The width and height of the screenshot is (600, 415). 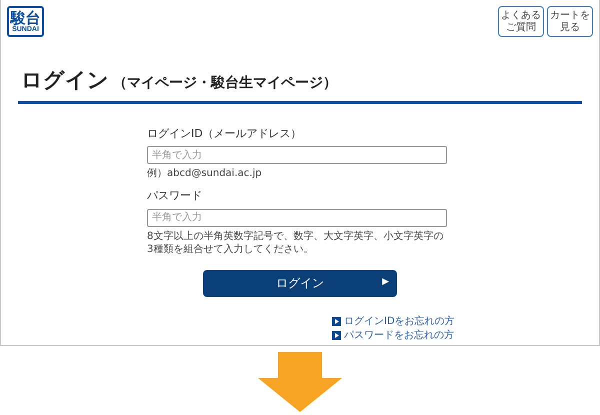 What do you see at coordinates (225, 83) in the screenshot?
I see `page-subtitle: （マイページ・駿台生マイページ）` at bounding box center [225, 83].